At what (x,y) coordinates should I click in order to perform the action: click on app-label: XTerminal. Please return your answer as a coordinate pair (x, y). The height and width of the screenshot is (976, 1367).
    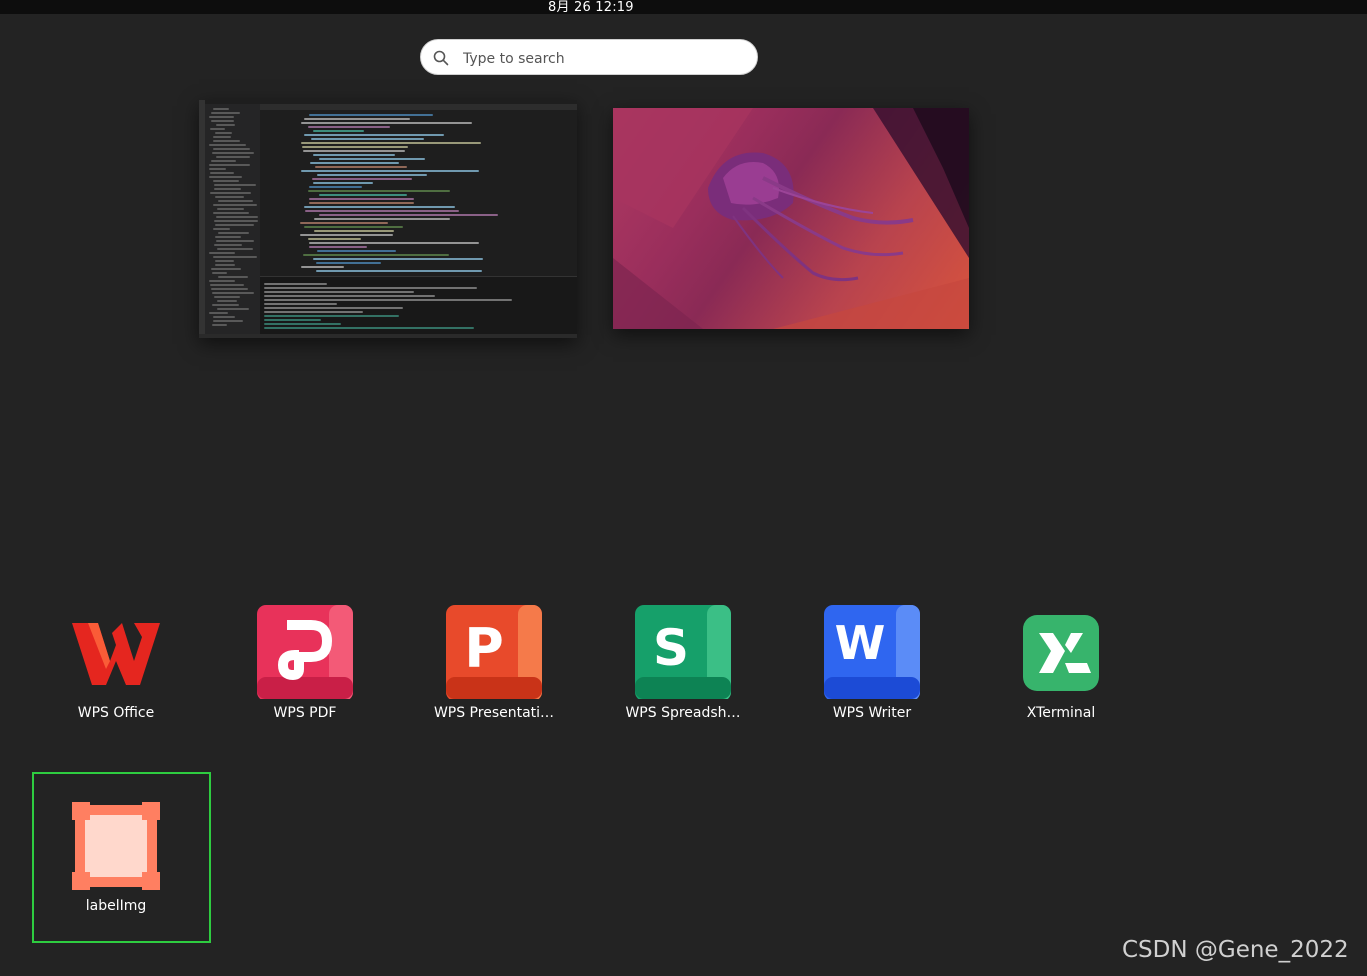
    Looking at the image, I should click on (1061, 713).